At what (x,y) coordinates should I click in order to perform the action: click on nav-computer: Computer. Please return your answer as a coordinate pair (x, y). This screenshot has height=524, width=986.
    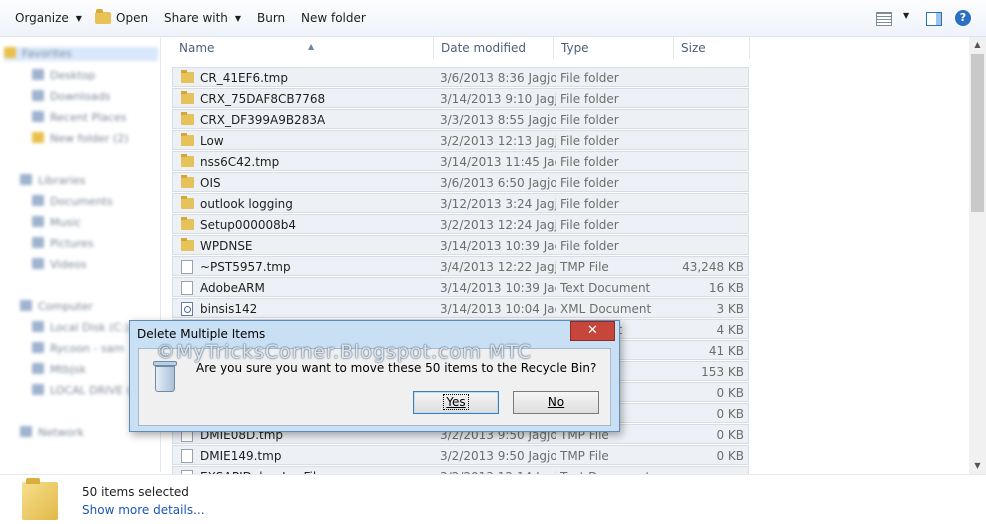
    Looking at the image, I should click on (56, 307).